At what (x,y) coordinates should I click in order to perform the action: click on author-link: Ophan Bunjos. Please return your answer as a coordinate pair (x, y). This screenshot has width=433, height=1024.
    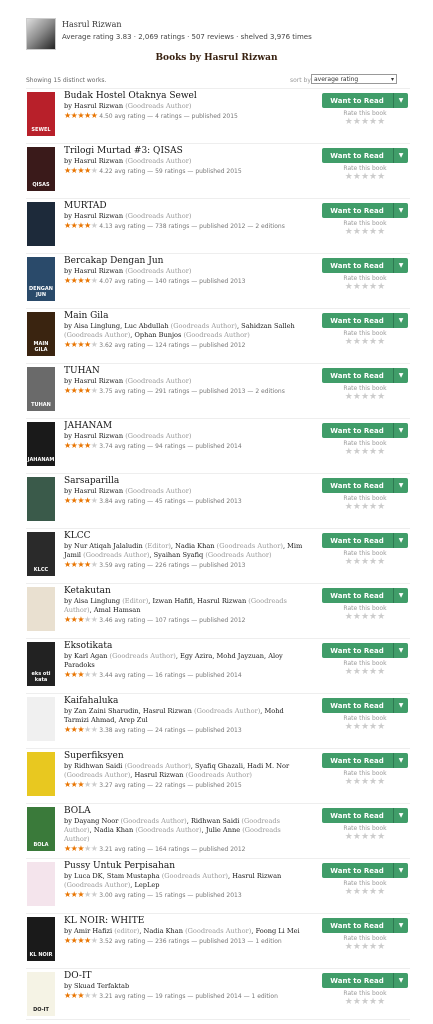
    Looking at the image, I should click on (158, 335).